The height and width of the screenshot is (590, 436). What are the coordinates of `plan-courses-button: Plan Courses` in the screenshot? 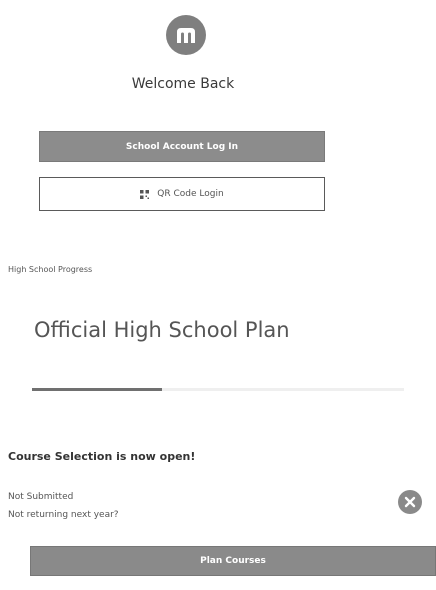 It's located at (233, 561).